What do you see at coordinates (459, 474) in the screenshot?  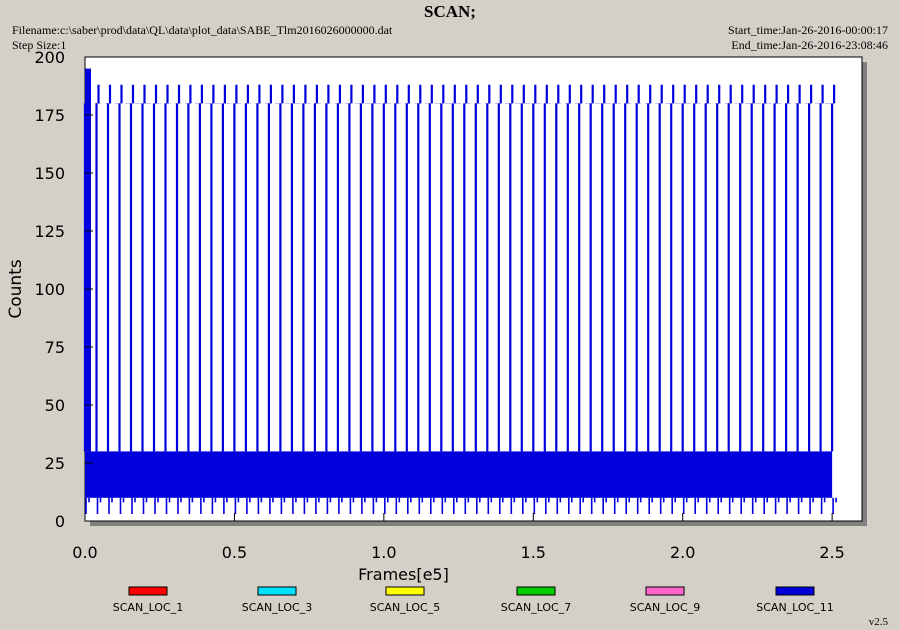 I see `baseline-noise-band` at bounding box center [459, 474].